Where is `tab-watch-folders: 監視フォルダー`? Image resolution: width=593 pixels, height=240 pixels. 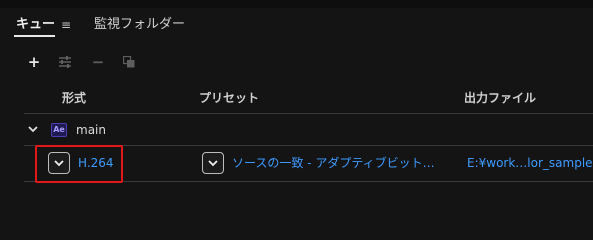 tab-watch-folders: 監視フォルダー is located at coordinates (139, 25).